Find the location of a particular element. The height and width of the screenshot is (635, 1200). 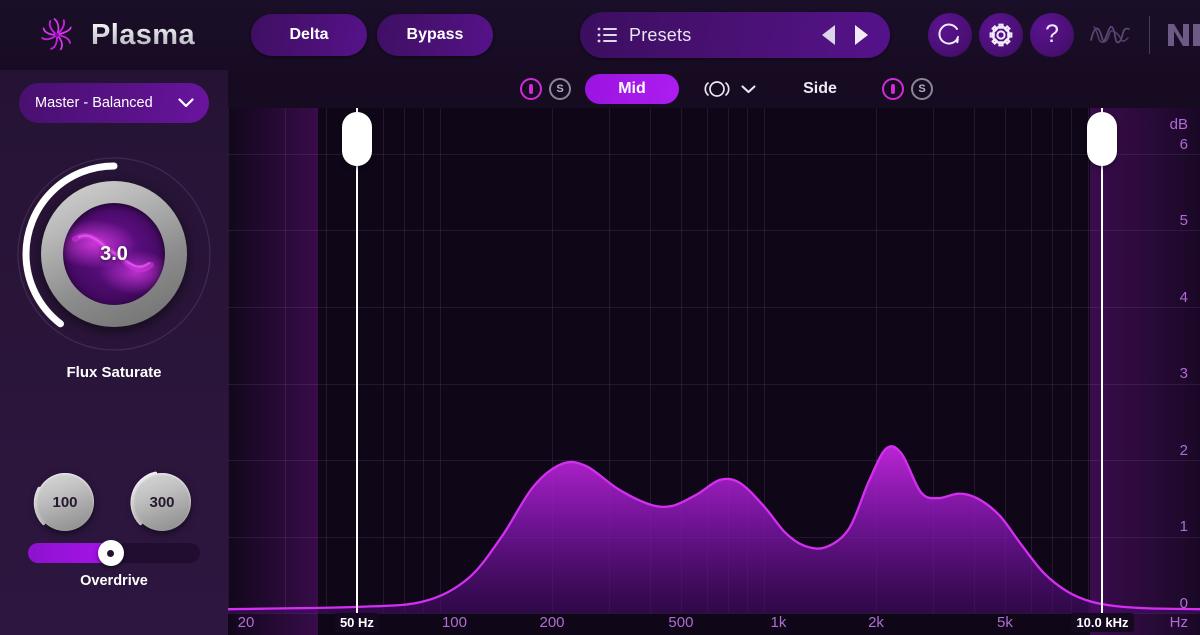

hz-tick-label: 5k is located at coordinates (1005, 622).